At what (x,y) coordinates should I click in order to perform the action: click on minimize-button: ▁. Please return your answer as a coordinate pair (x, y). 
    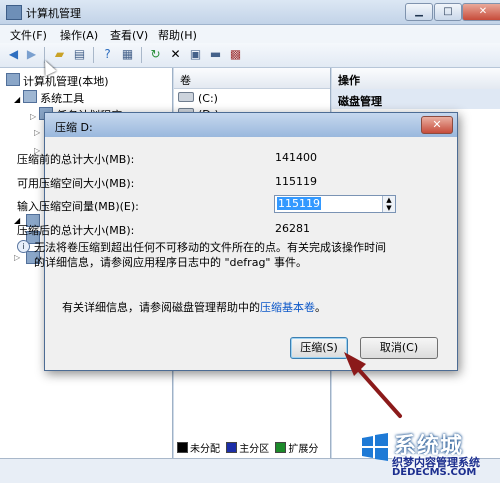
    Looking at the image, I should click on (419, 12).